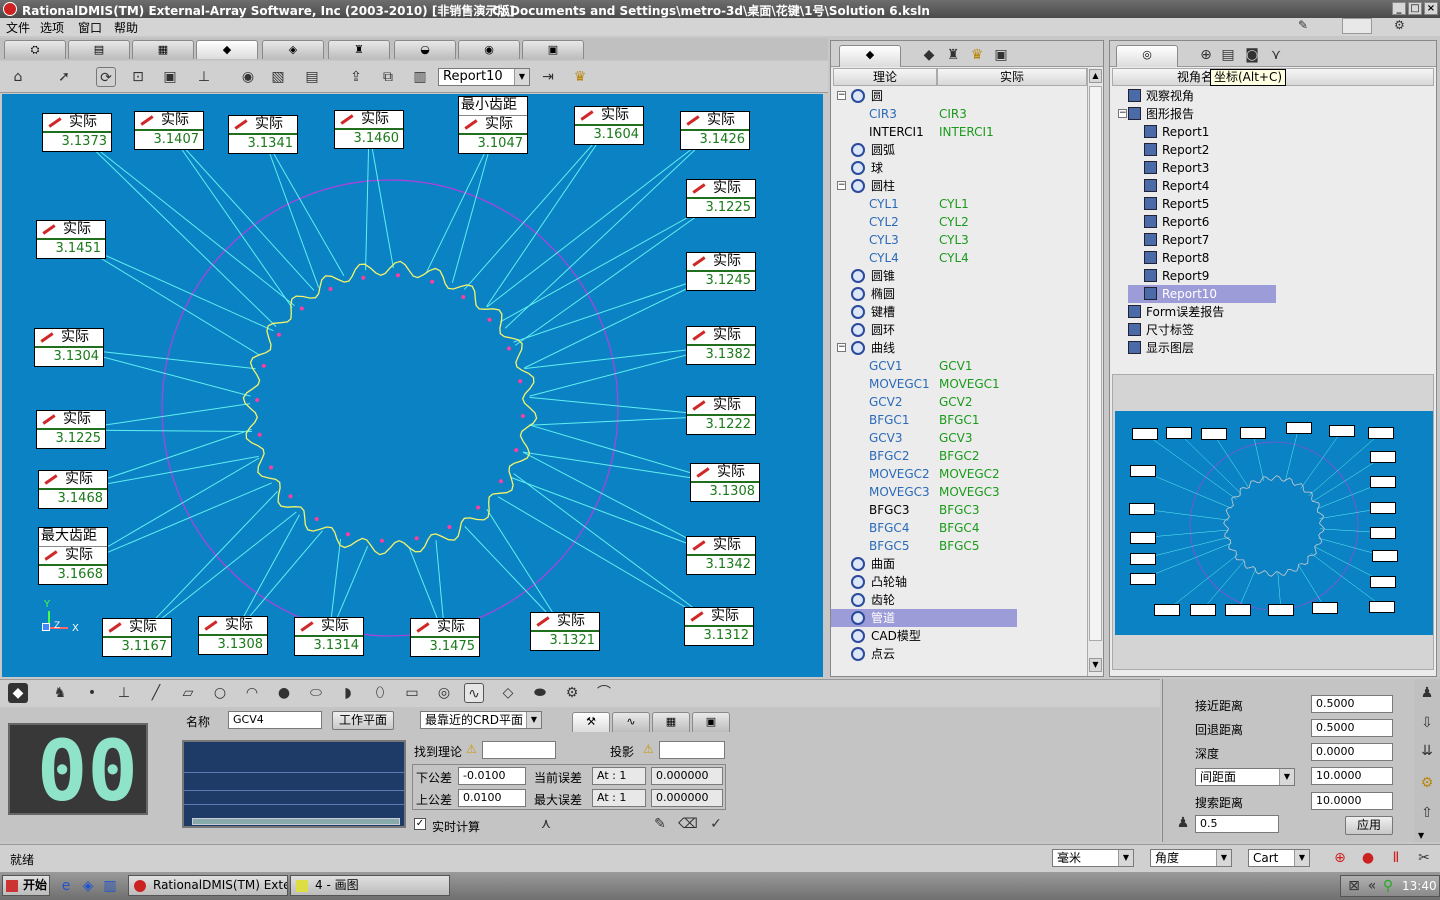 This screenshot has width=1440, height=900. What do you see at coordinates (1001, 55) in the screenshot?
I see `output-icon: ▣` at bounding box center [1001, 55].